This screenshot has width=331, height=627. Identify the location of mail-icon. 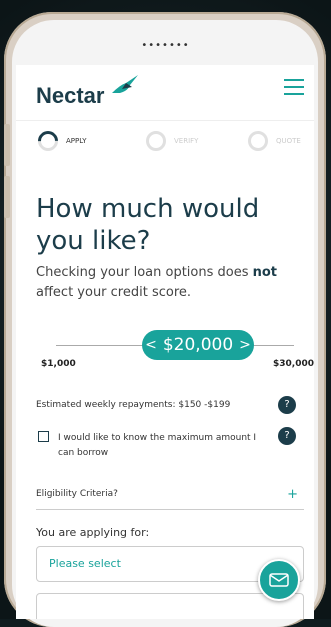
(279, 580).